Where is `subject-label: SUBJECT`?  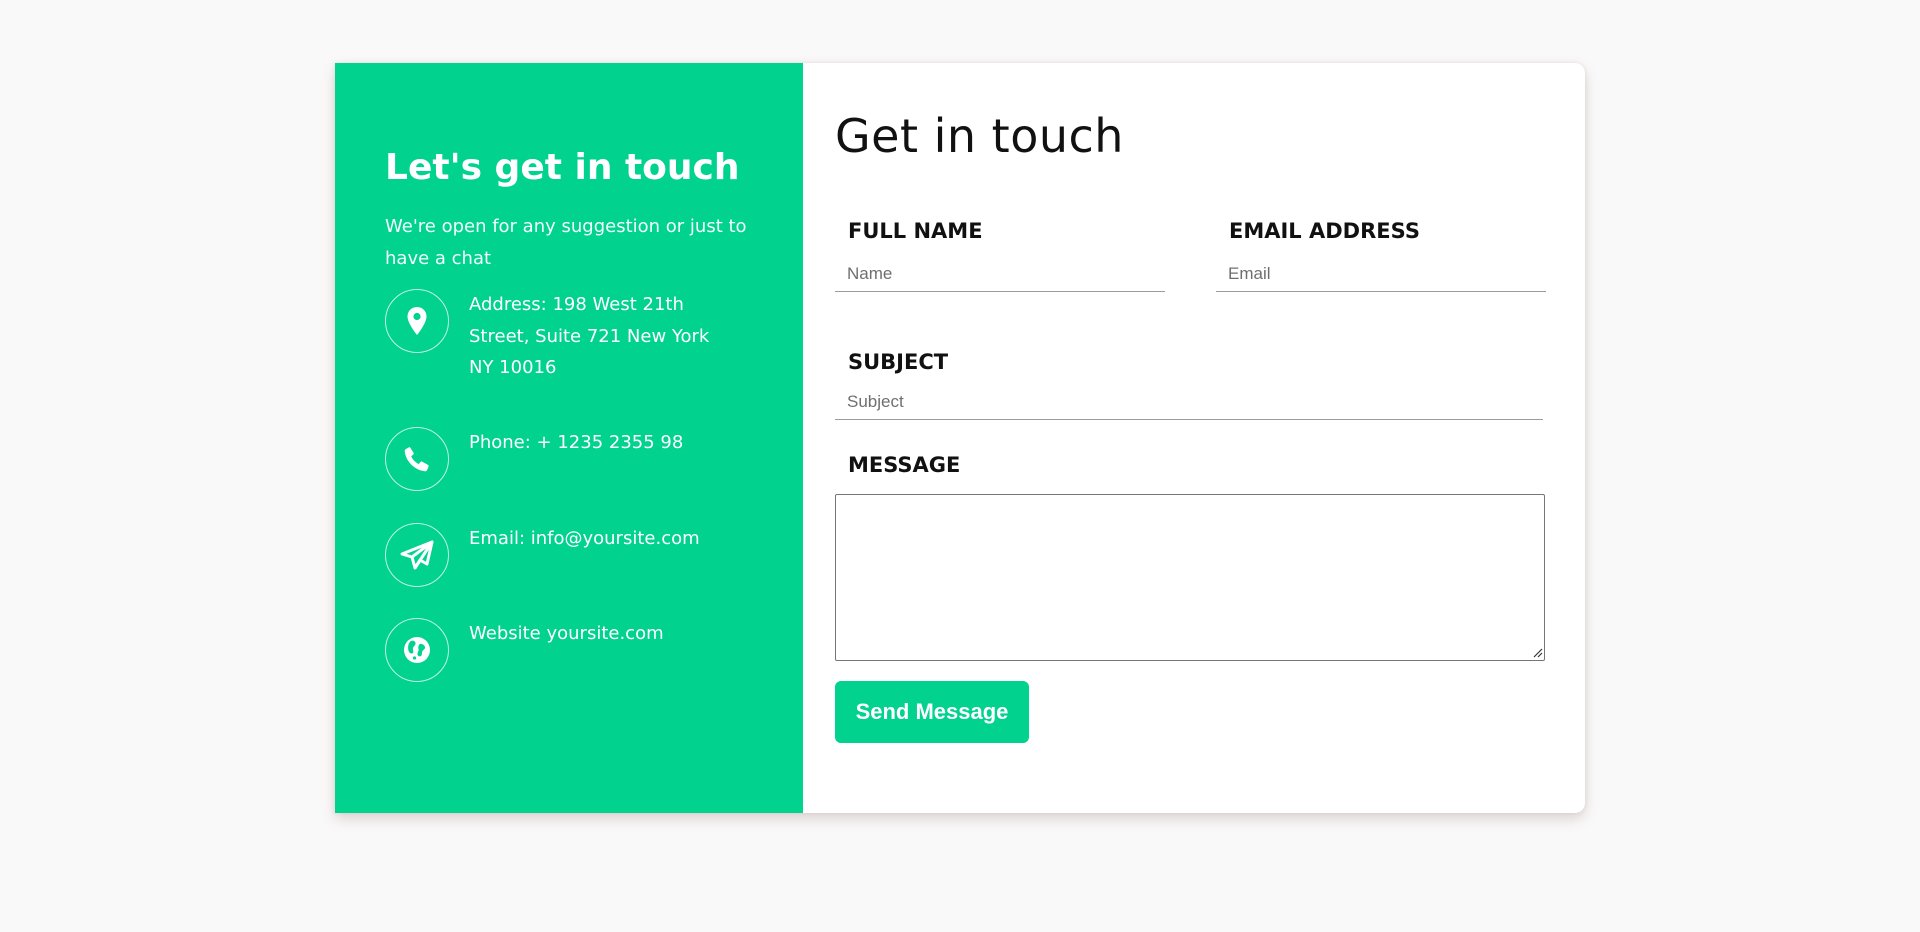
subject-label: SUBJECT is located at coordinates (898, 362).